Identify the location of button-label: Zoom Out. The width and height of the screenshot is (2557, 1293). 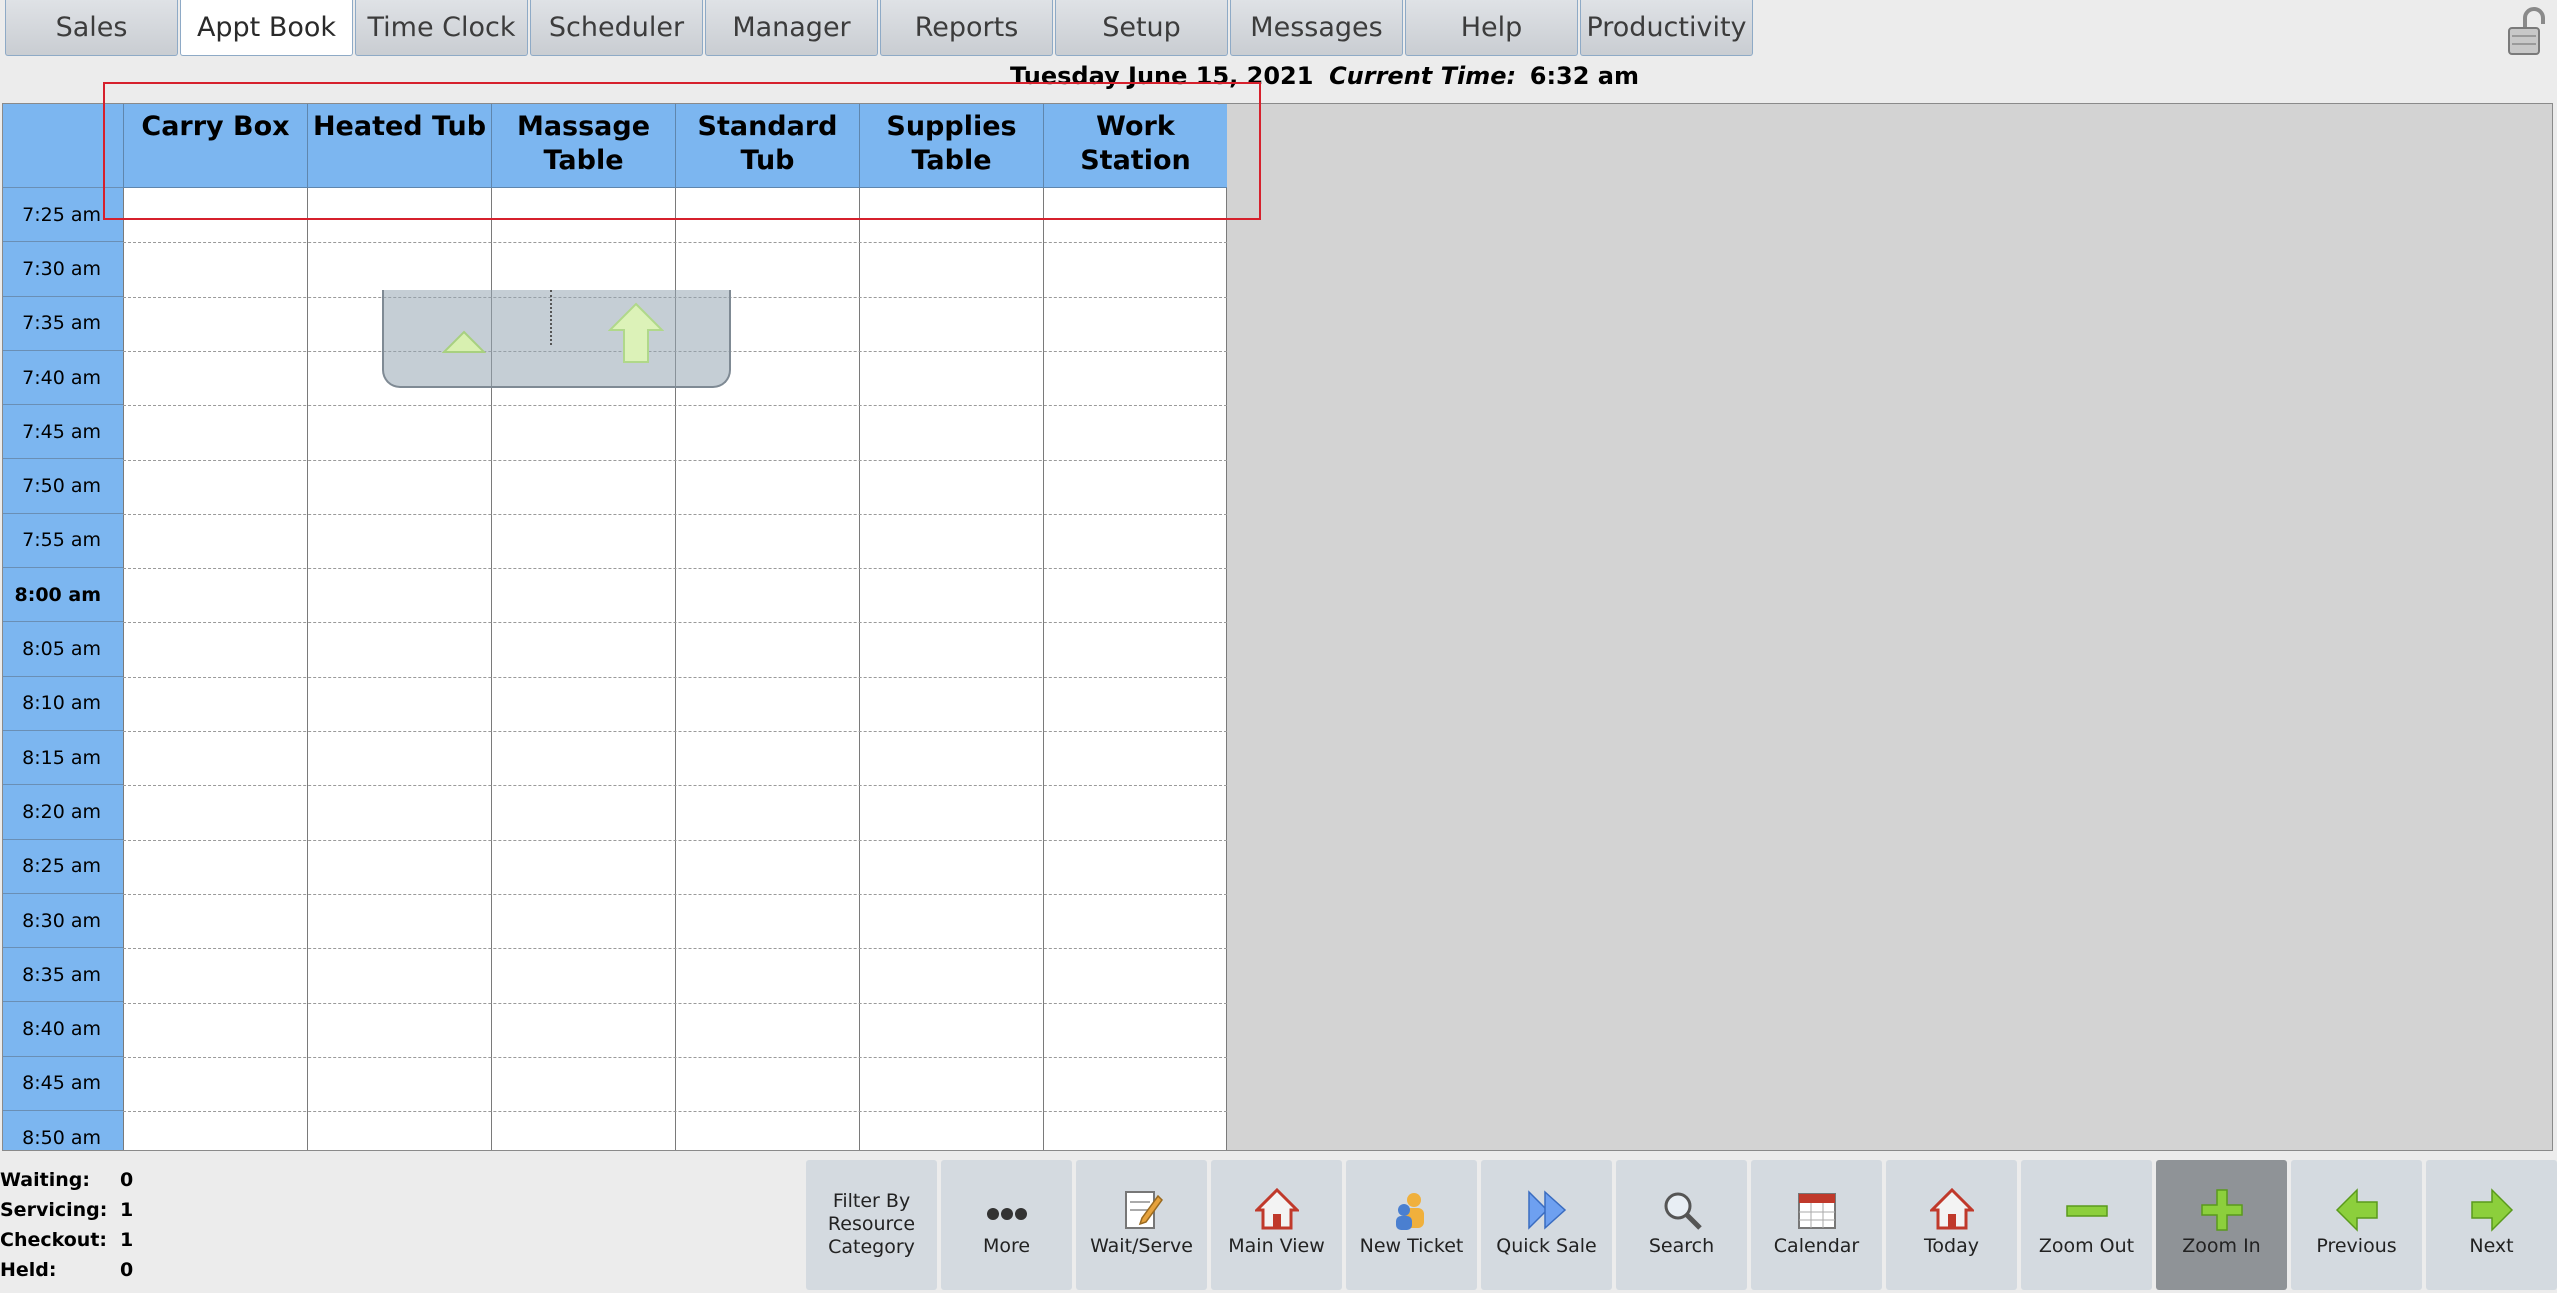
(2086, 1246).